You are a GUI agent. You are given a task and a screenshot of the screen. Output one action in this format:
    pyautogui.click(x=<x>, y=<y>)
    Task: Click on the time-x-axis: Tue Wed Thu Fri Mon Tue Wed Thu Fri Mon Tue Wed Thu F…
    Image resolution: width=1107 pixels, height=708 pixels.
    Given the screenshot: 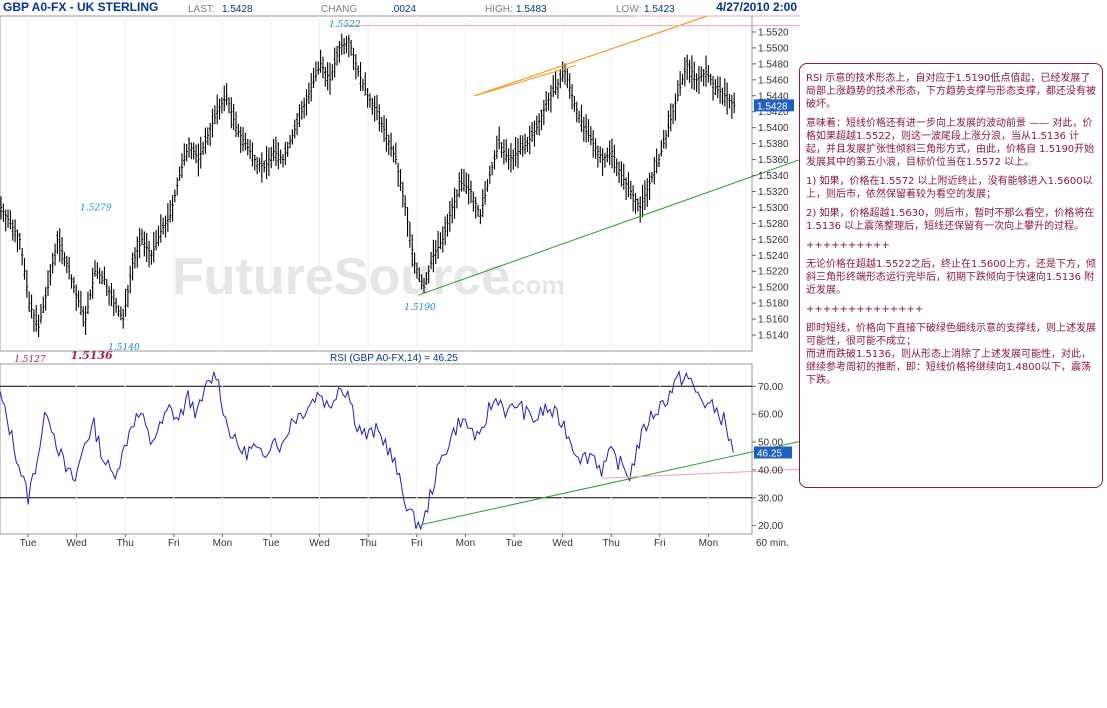 What is the action you would take?
    pyautogui.click(x=376, y=541)
    